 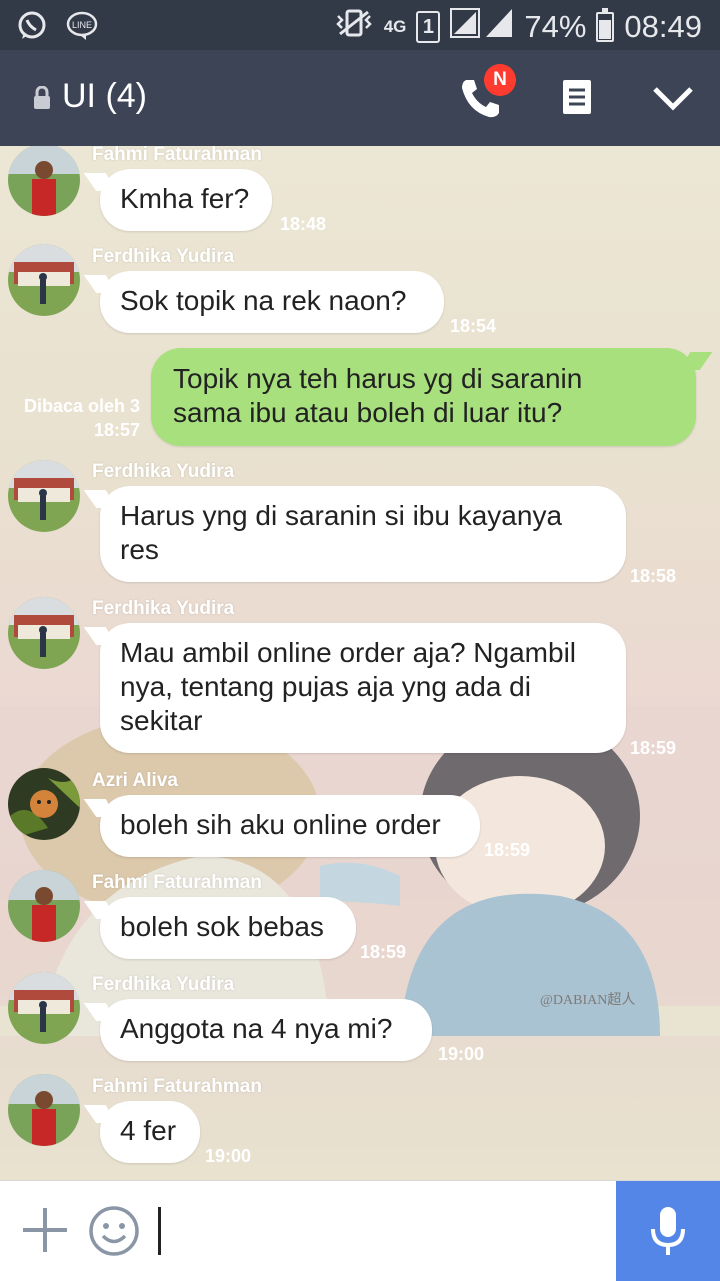 I want to click on message-time: 18:58, so click(x=653, y=576).